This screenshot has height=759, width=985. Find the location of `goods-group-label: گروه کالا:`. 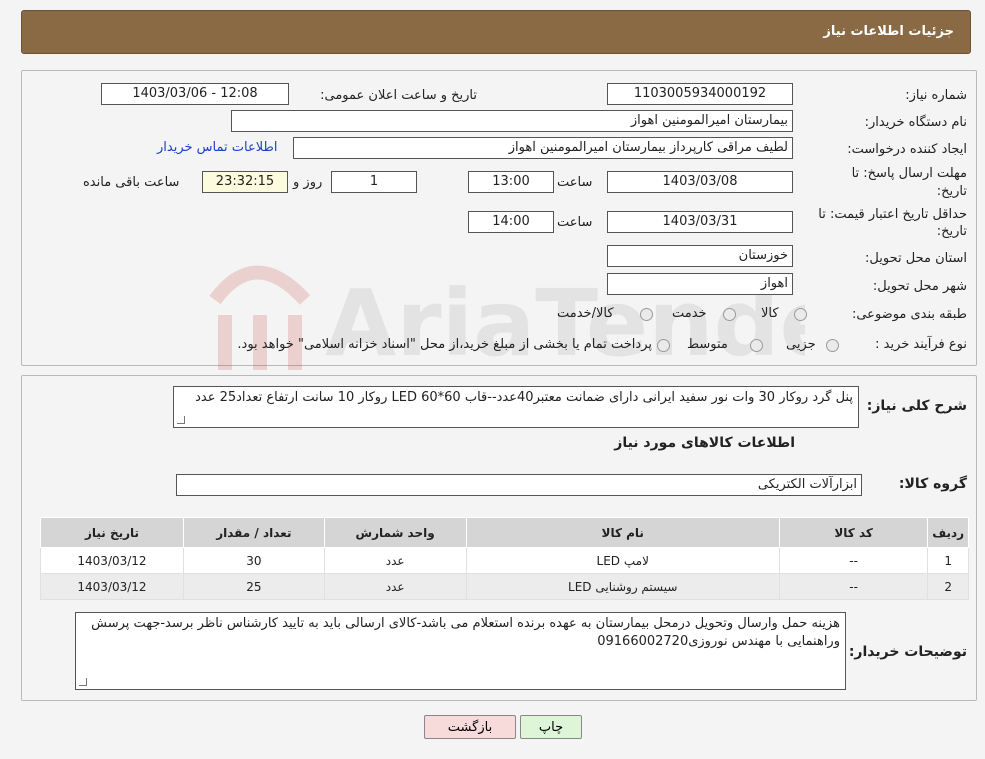

goods-group-label: گروه کالا: is located at coordinates (932, 484).